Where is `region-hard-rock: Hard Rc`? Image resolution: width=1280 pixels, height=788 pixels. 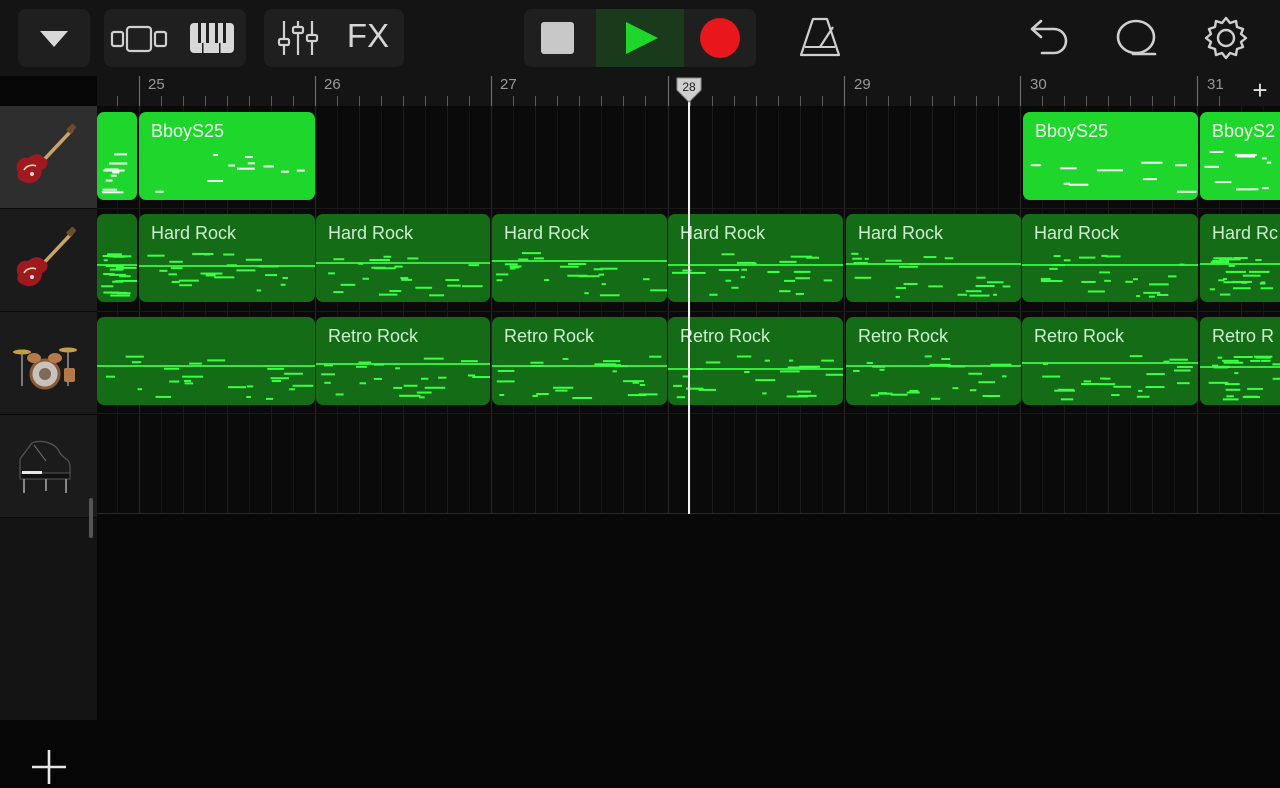 region-hard-rock: Hard Rc is located at coordinates (1240, 258).